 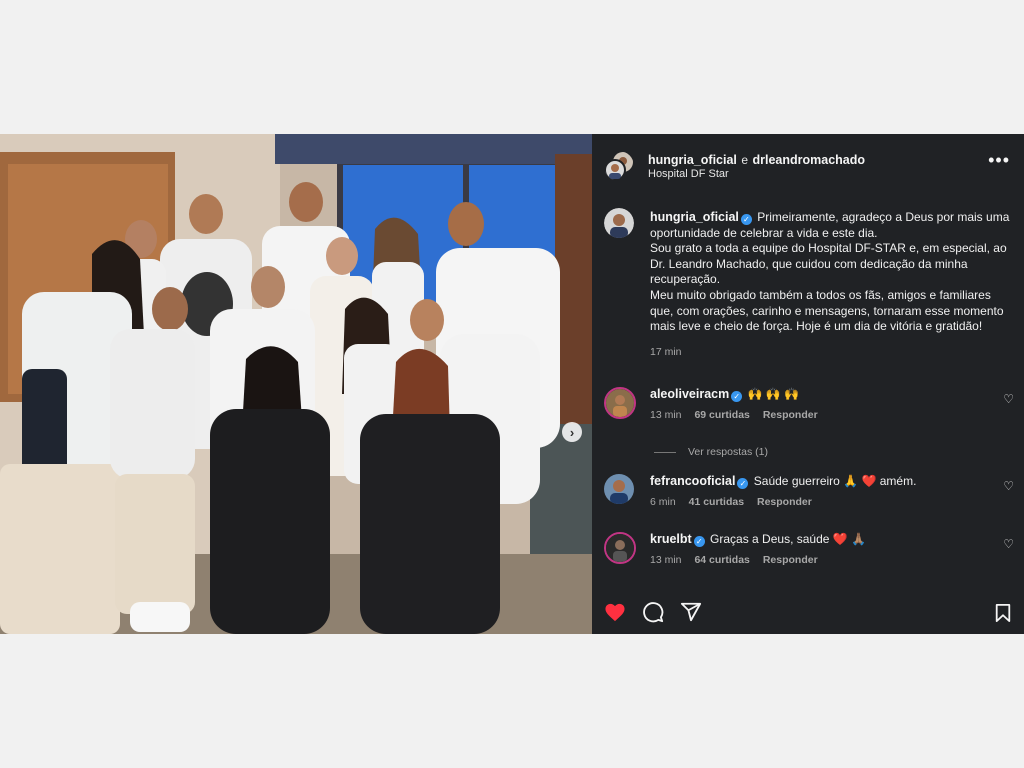 What do you see at coordinates (619, 223) in the screenshot?
I see `caption-author-avatar` at bounding box center [619, 223].